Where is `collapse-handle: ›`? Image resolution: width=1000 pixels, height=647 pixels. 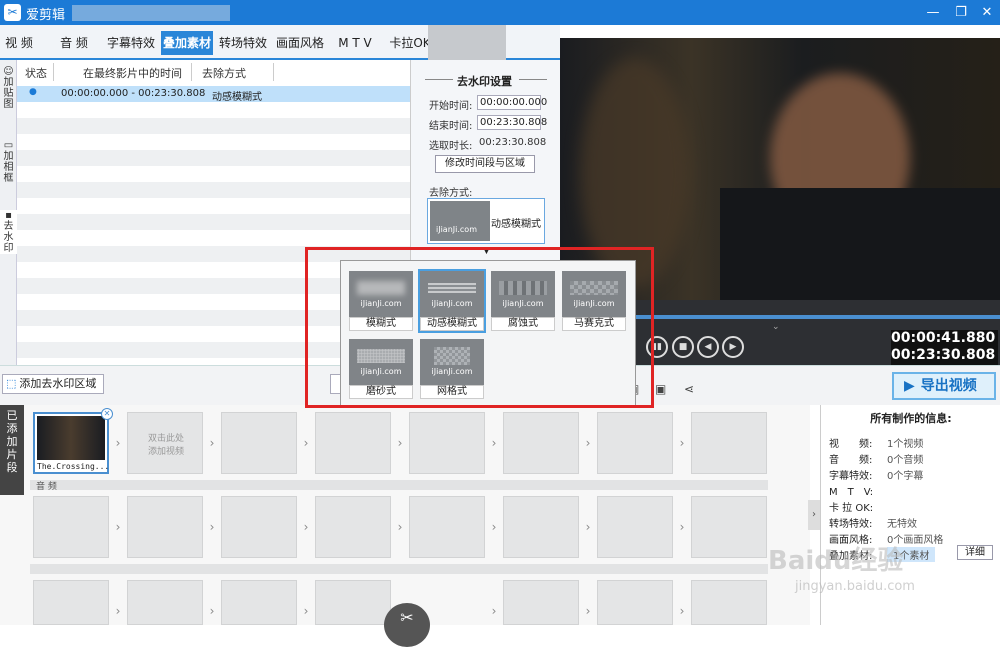
collapse-handle: › is located at coordinates (814, 515).